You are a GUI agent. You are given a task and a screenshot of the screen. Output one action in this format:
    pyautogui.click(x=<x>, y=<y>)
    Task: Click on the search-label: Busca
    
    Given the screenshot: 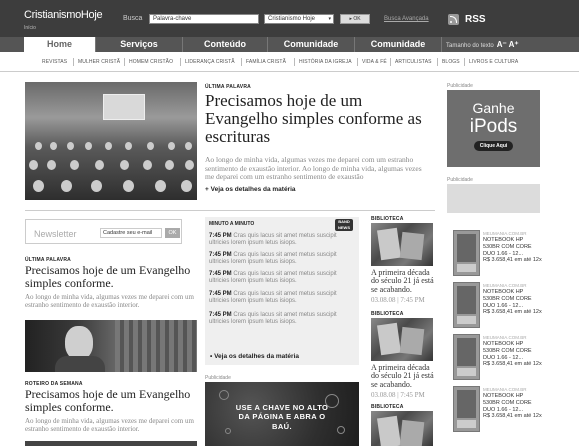 What is the action you would take?
    pyautogui.click(x=133, y=18)
    